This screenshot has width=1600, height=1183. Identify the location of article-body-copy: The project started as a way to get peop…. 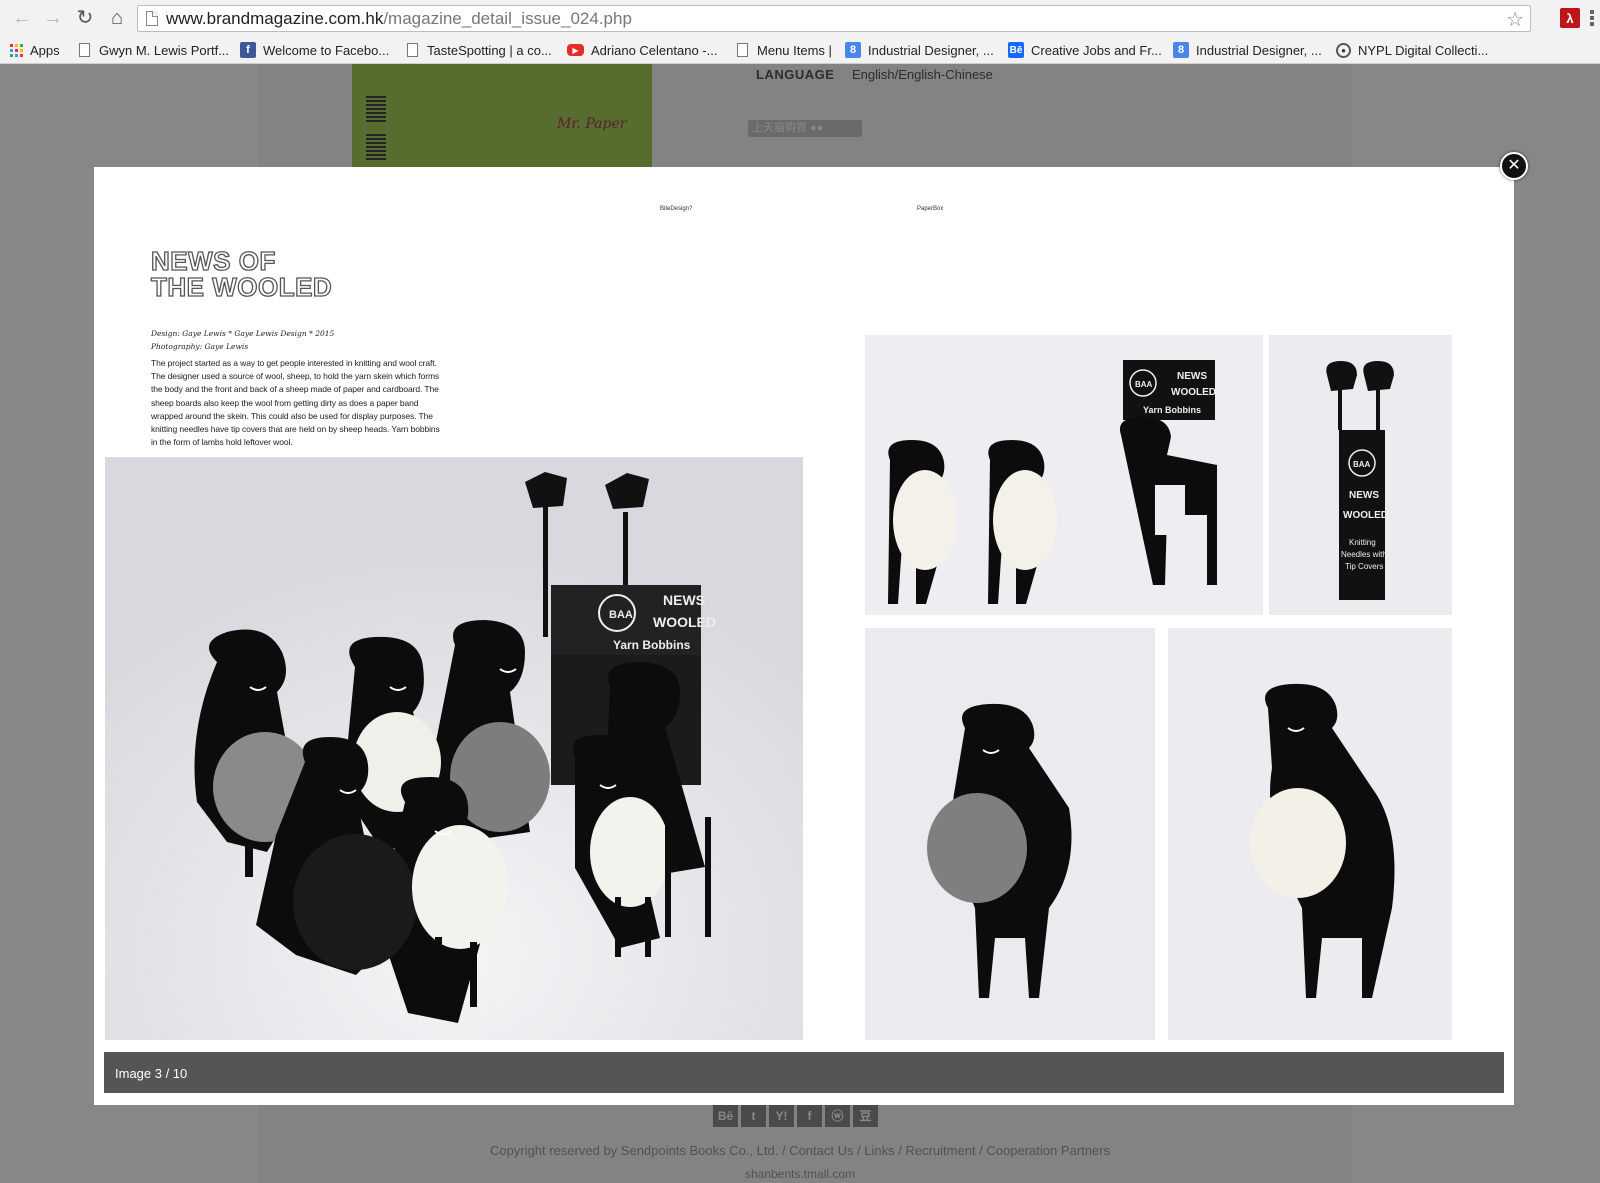
(295, 403).